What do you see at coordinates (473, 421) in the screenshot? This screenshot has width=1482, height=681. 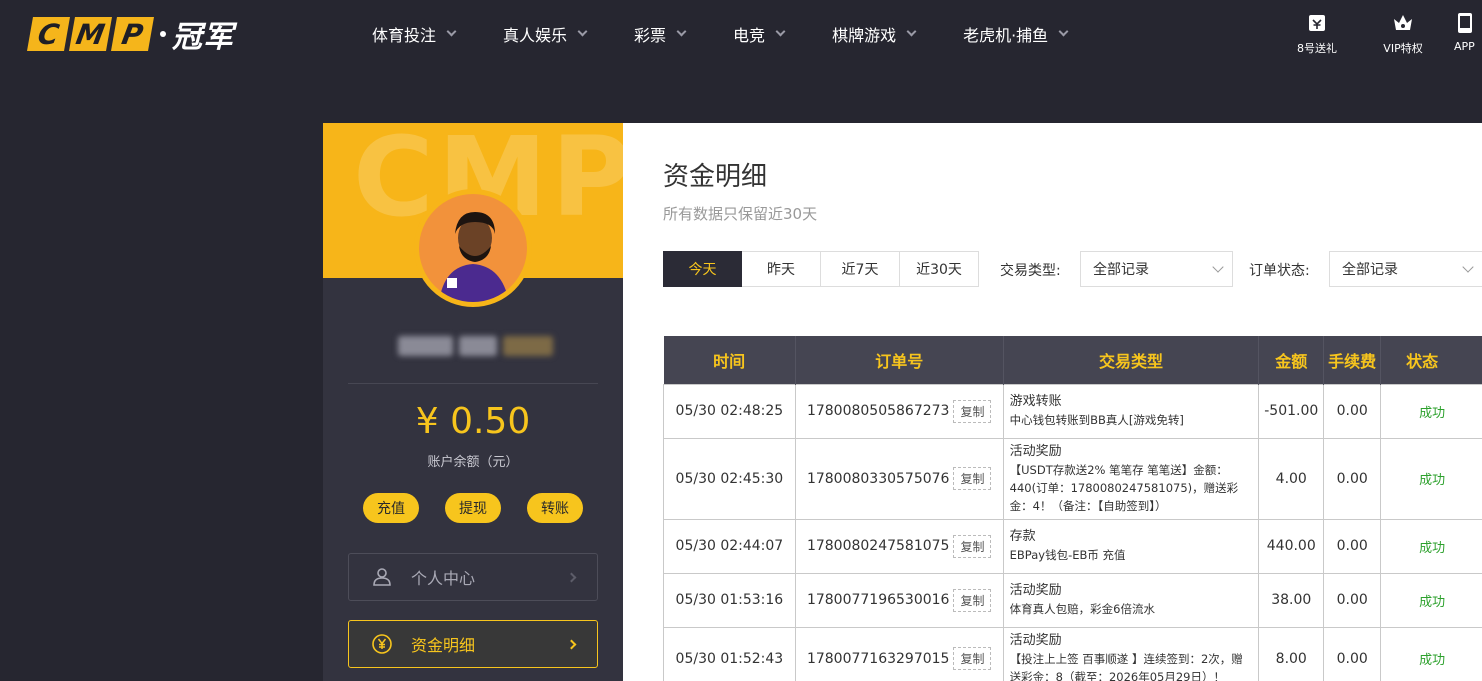 I see `balance-amount: ¥ 0.50` at bounding box center [473, 421].